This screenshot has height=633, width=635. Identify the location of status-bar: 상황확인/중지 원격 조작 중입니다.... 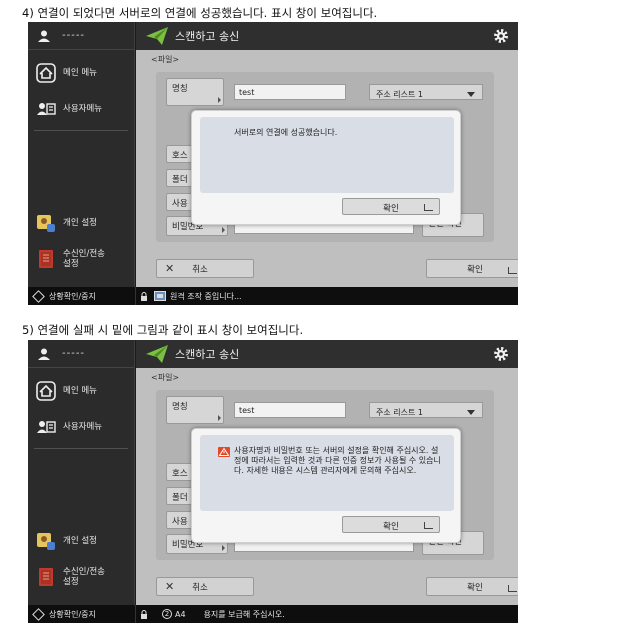
(273, 296).